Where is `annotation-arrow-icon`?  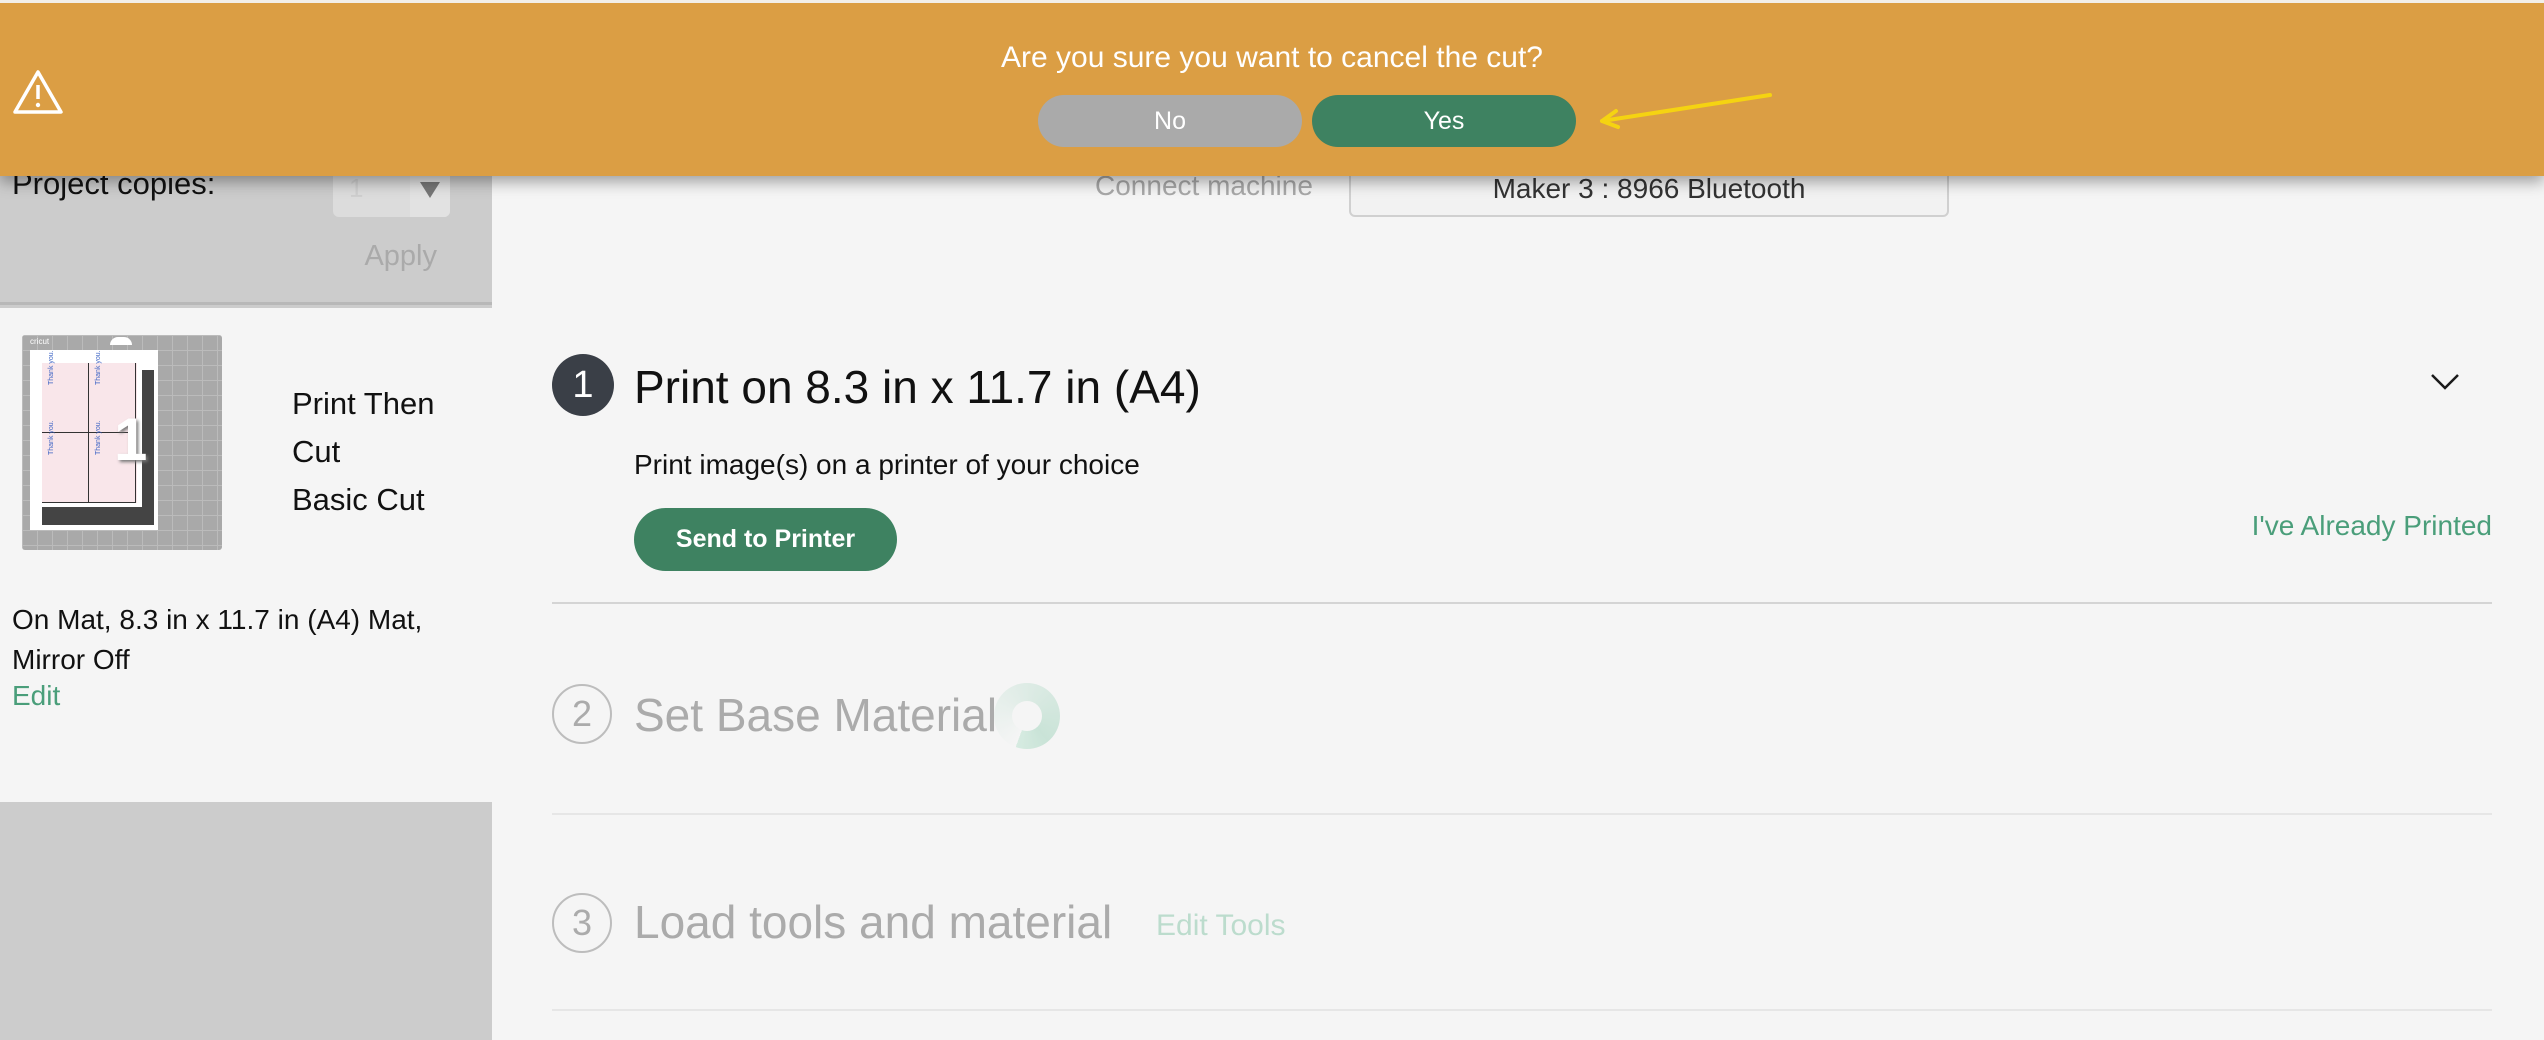 annotation-arrow-icon is located at coordinates (1686, 111).